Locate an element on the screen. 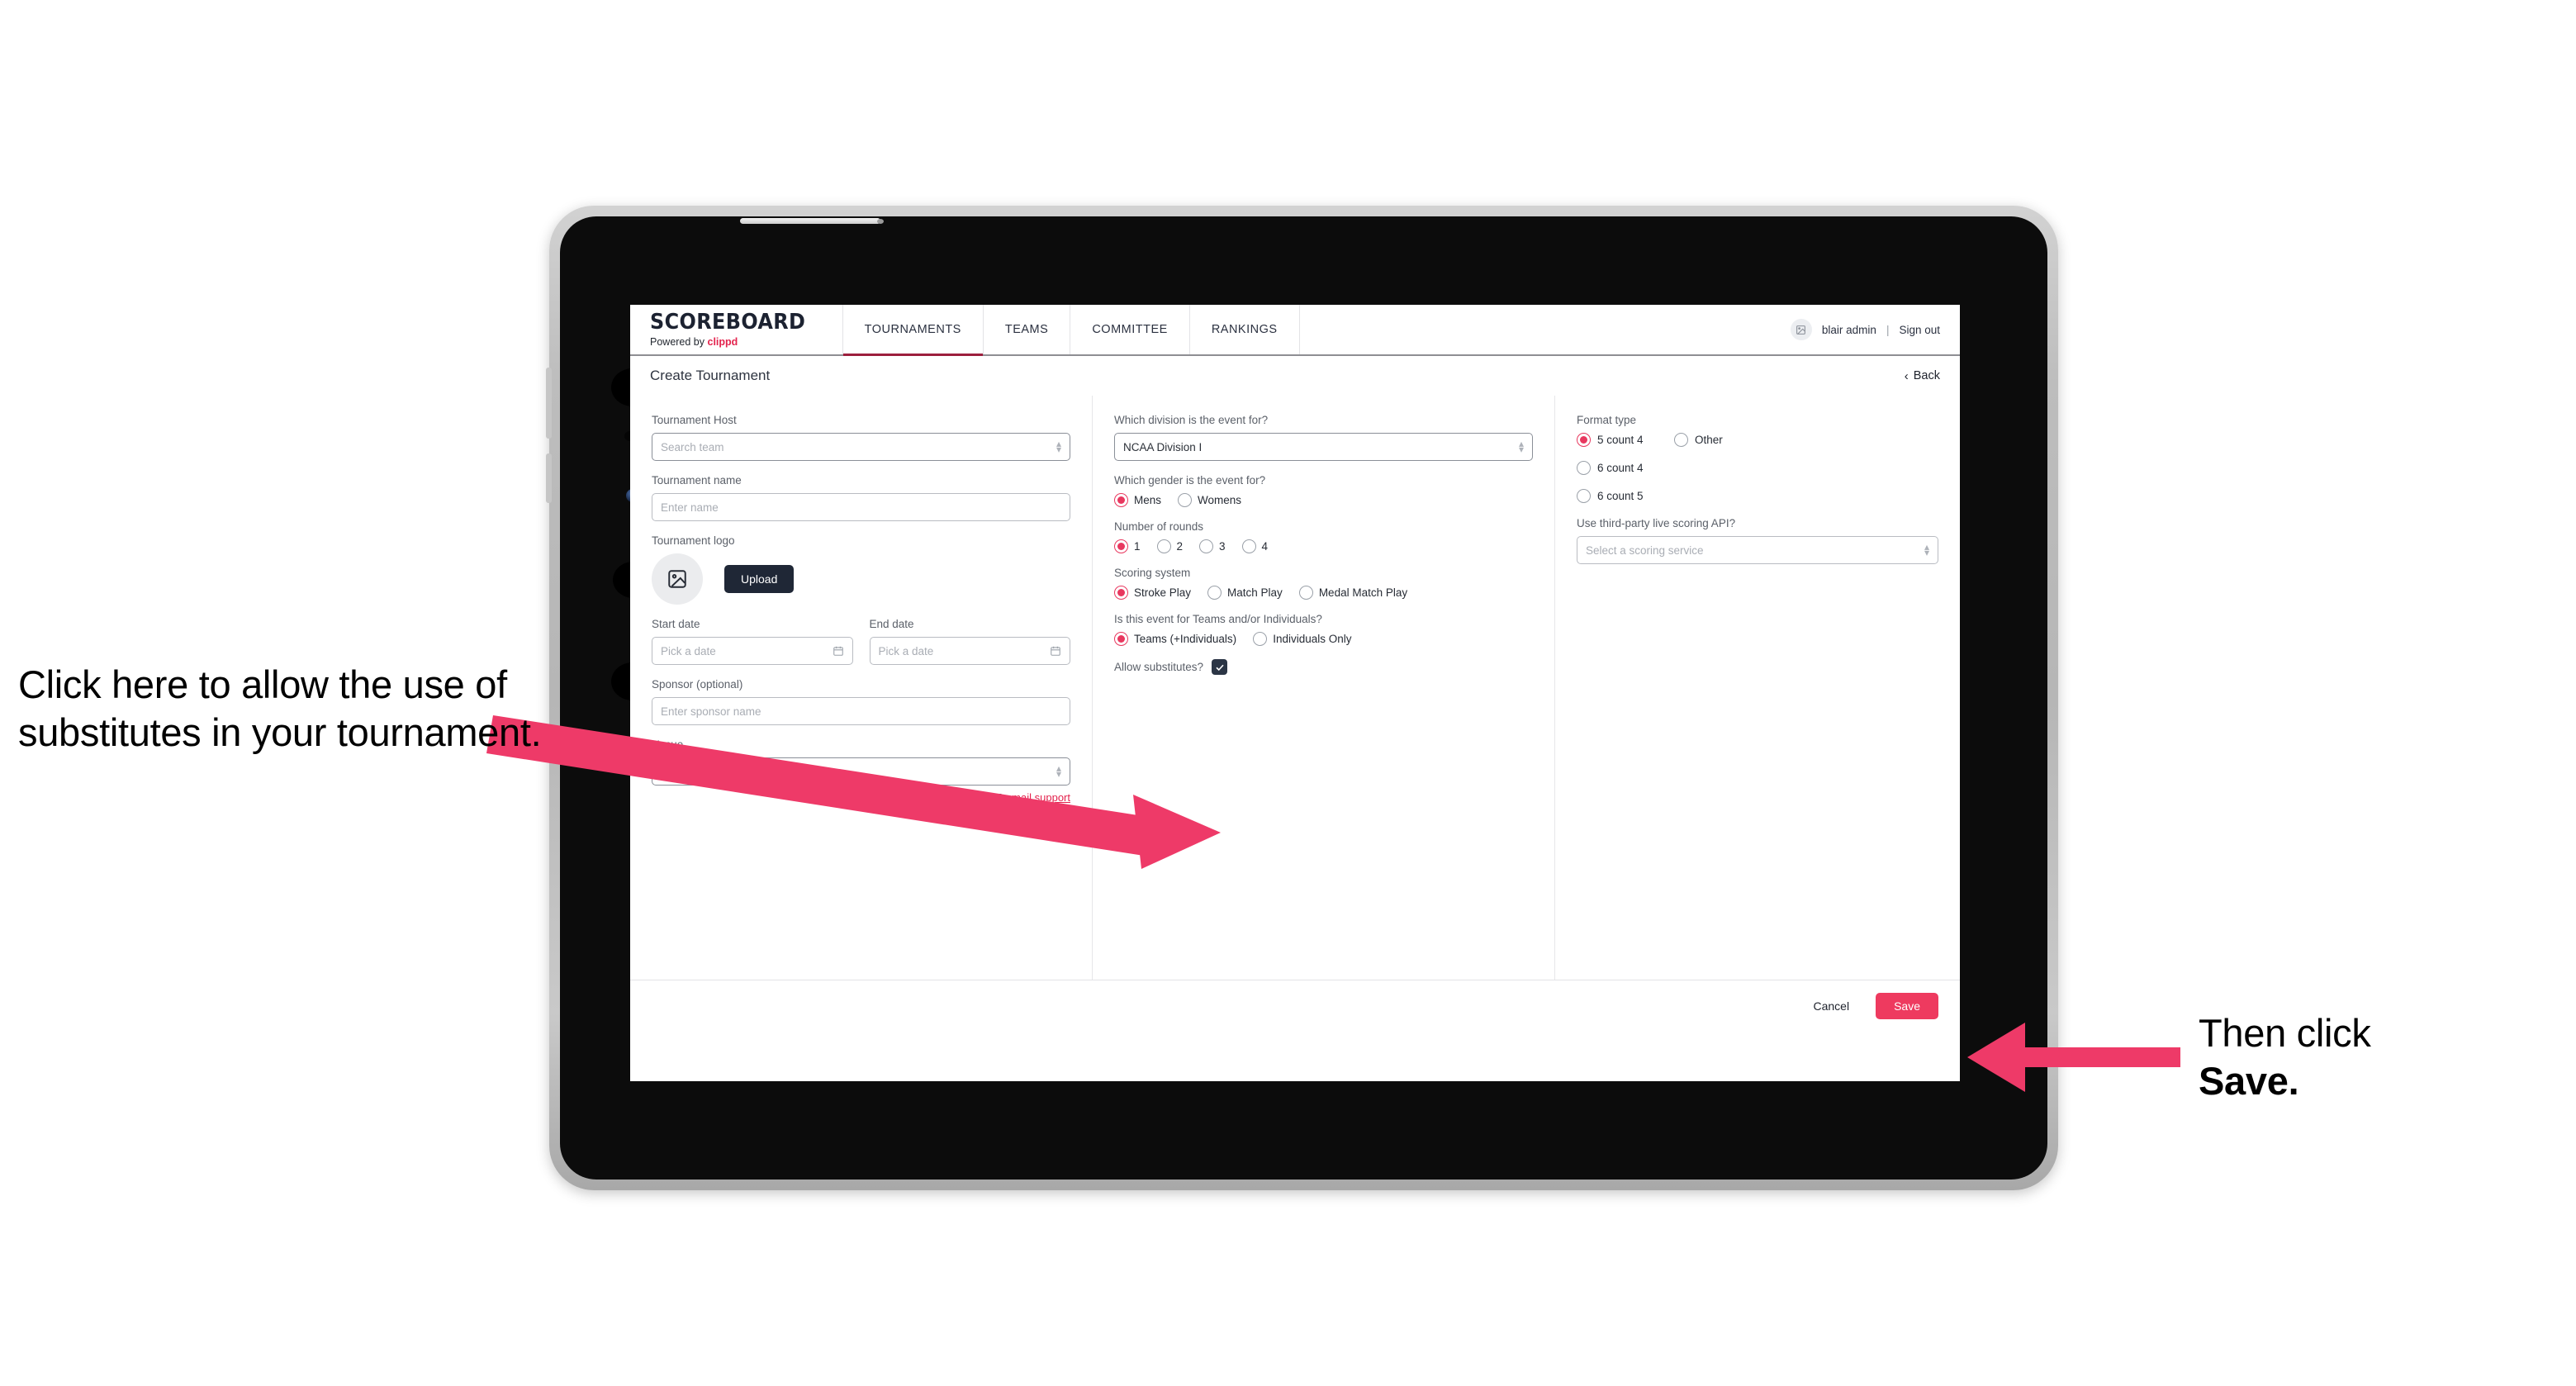 This screenshot has height=1386, width=2576. field-end-date: End date Pick a date is located at coordinates (969, 641).